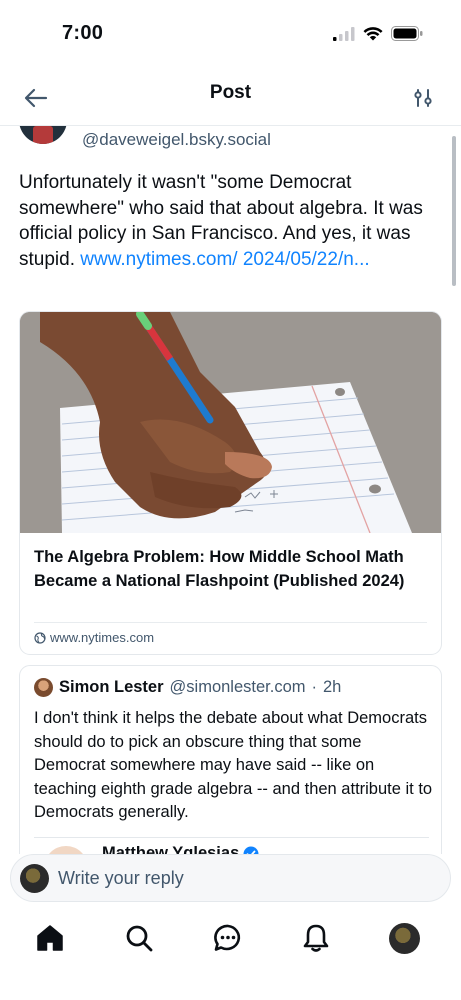 The width and height of the screenshot is (461, 1000). I want to click on signal-icon, so click(344, 33).